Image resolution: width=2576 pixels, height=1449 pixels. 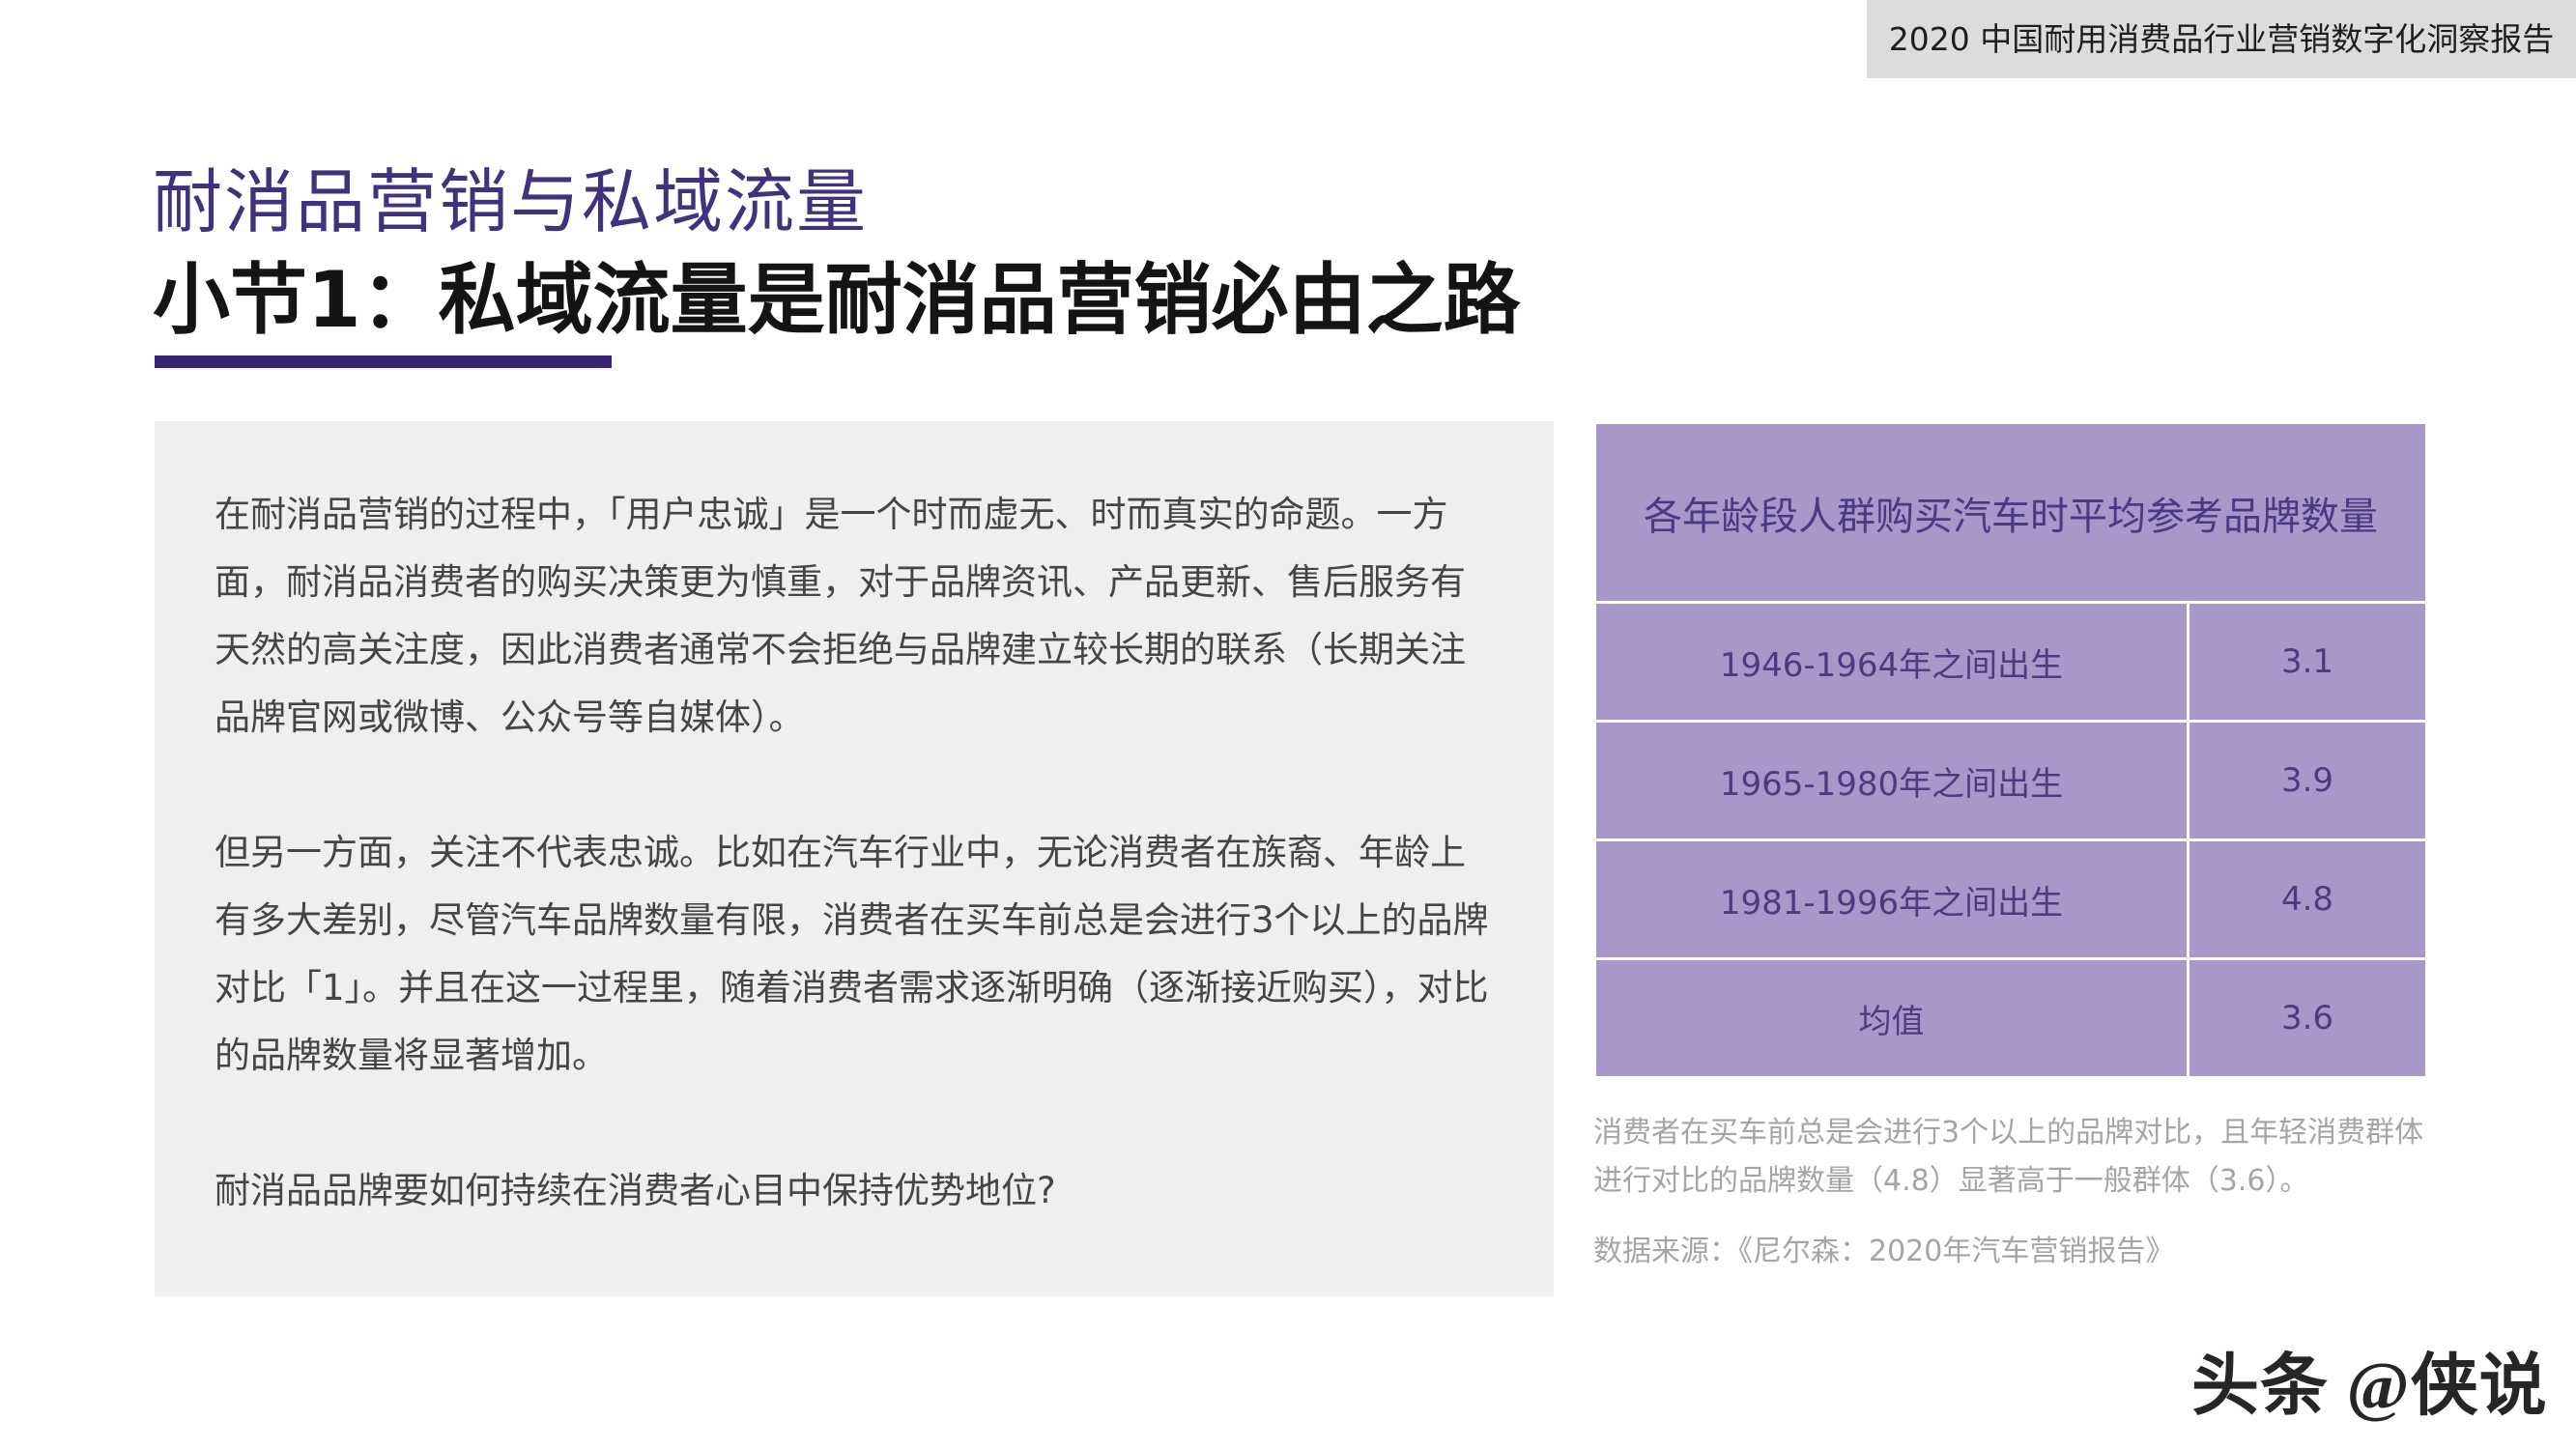 What do you see at coordinates (2308, 662) in the screenshot?
I see `row-value: 3.1` at bounding box center [2308, 662].